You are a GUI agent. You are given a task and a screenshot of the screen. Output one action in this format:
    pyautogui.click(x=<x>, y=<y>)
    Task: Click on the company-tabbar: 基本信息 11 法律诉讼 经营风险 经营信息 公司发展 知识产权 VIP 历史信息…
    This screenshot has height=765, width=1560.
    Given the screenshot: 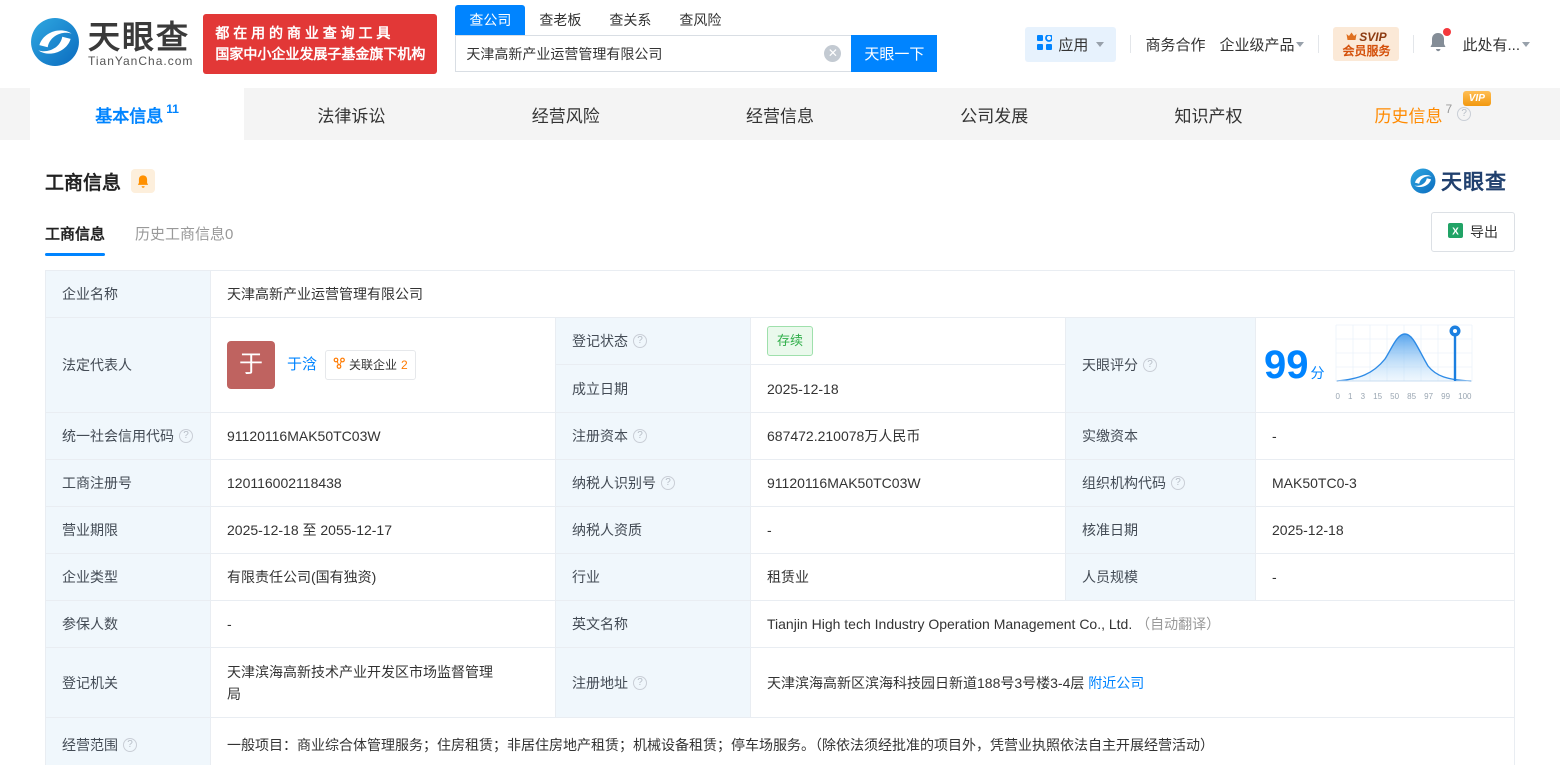 What is the action you would take?
    pyautogui.click(x=780, y=114)
    